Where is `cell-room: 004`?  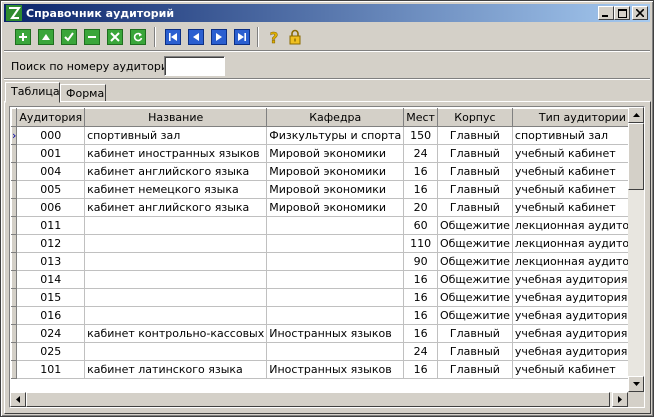 cell-room: 004 is located at coordinates (51, 171).